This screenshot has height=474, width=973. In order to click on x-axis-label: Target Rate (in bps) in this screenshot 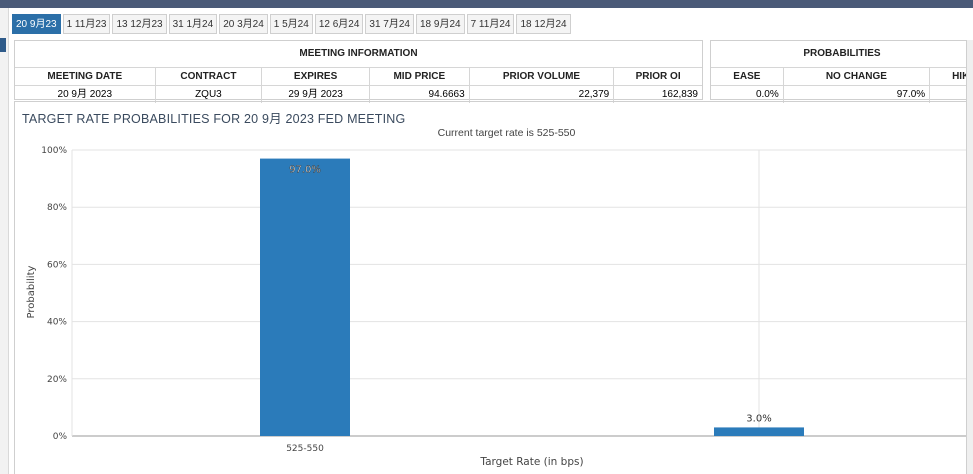, I will do `click(531, 462)`.